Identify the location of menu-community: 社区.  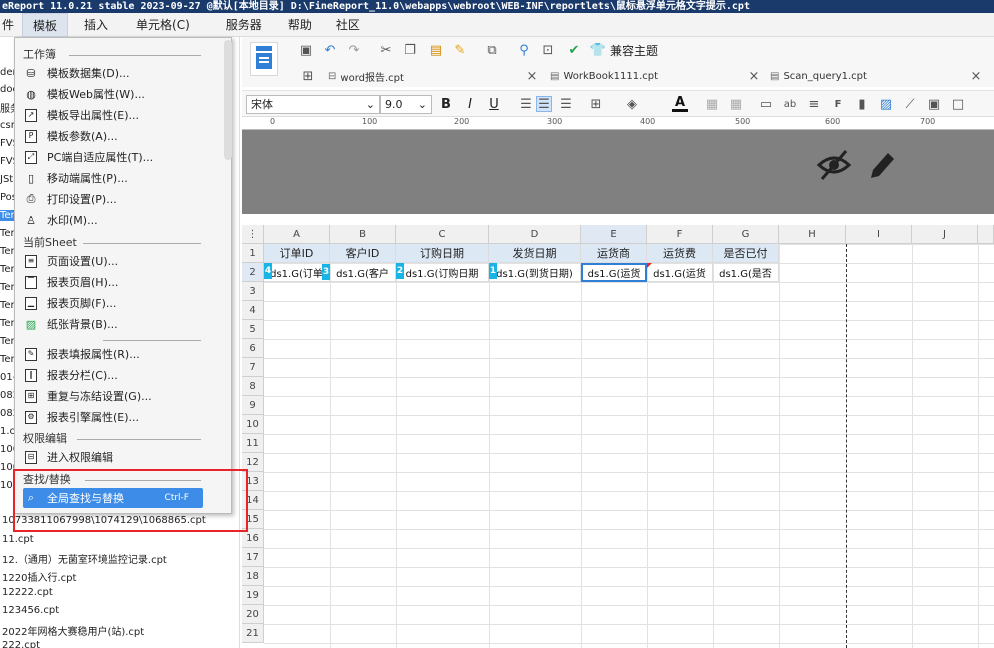
(348, 25).